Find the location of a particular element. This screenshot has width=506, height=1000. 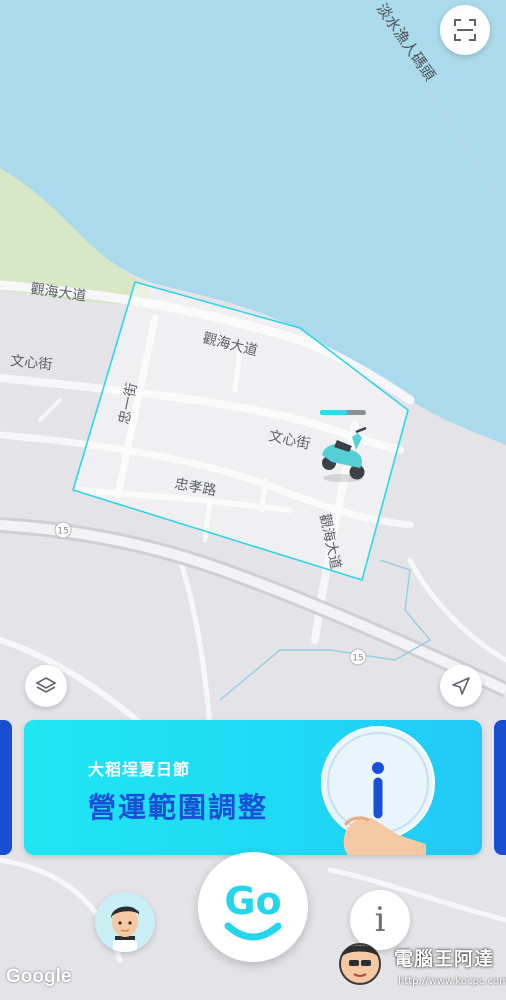

my-location-button is located at coordinates (461, 686).